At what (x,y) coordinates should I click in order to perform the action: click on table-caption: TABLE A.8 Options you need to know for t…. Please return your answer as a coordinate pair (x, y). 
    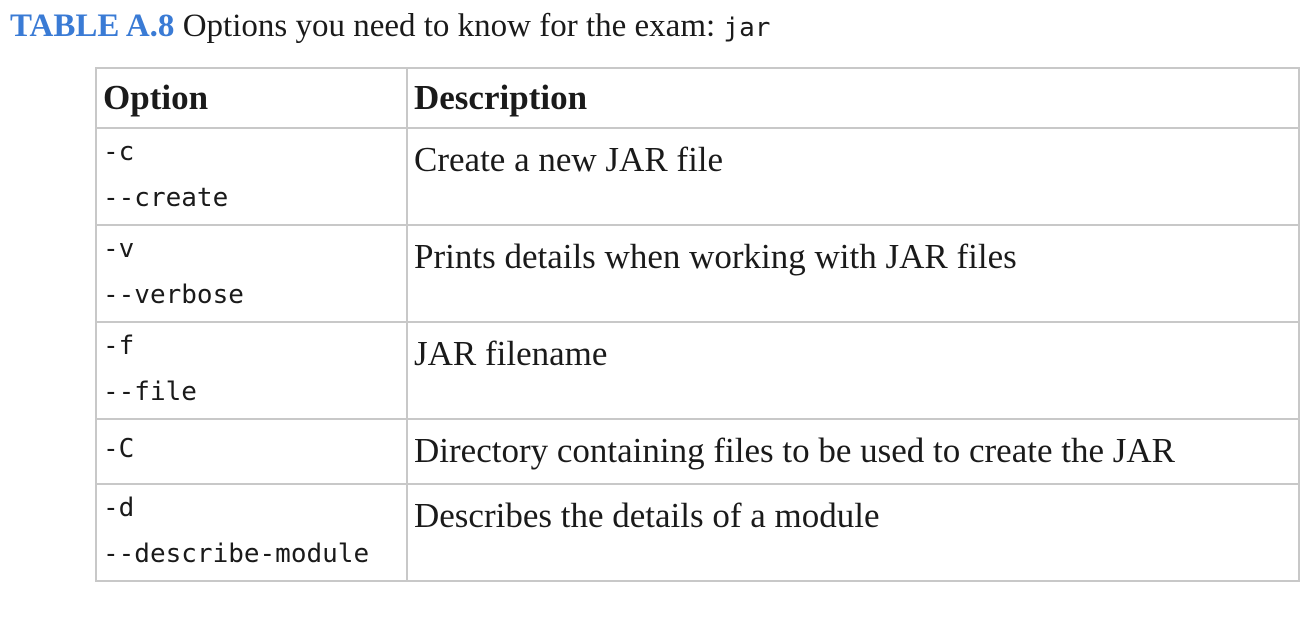
    Looking at the image, I should click on (390, 27).